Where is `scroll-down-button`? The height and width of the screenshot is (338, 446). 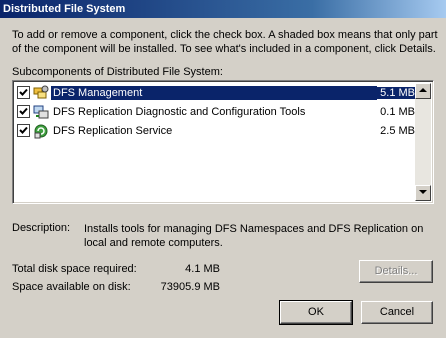 scroll-down-button is located at coordinates (423, 193).